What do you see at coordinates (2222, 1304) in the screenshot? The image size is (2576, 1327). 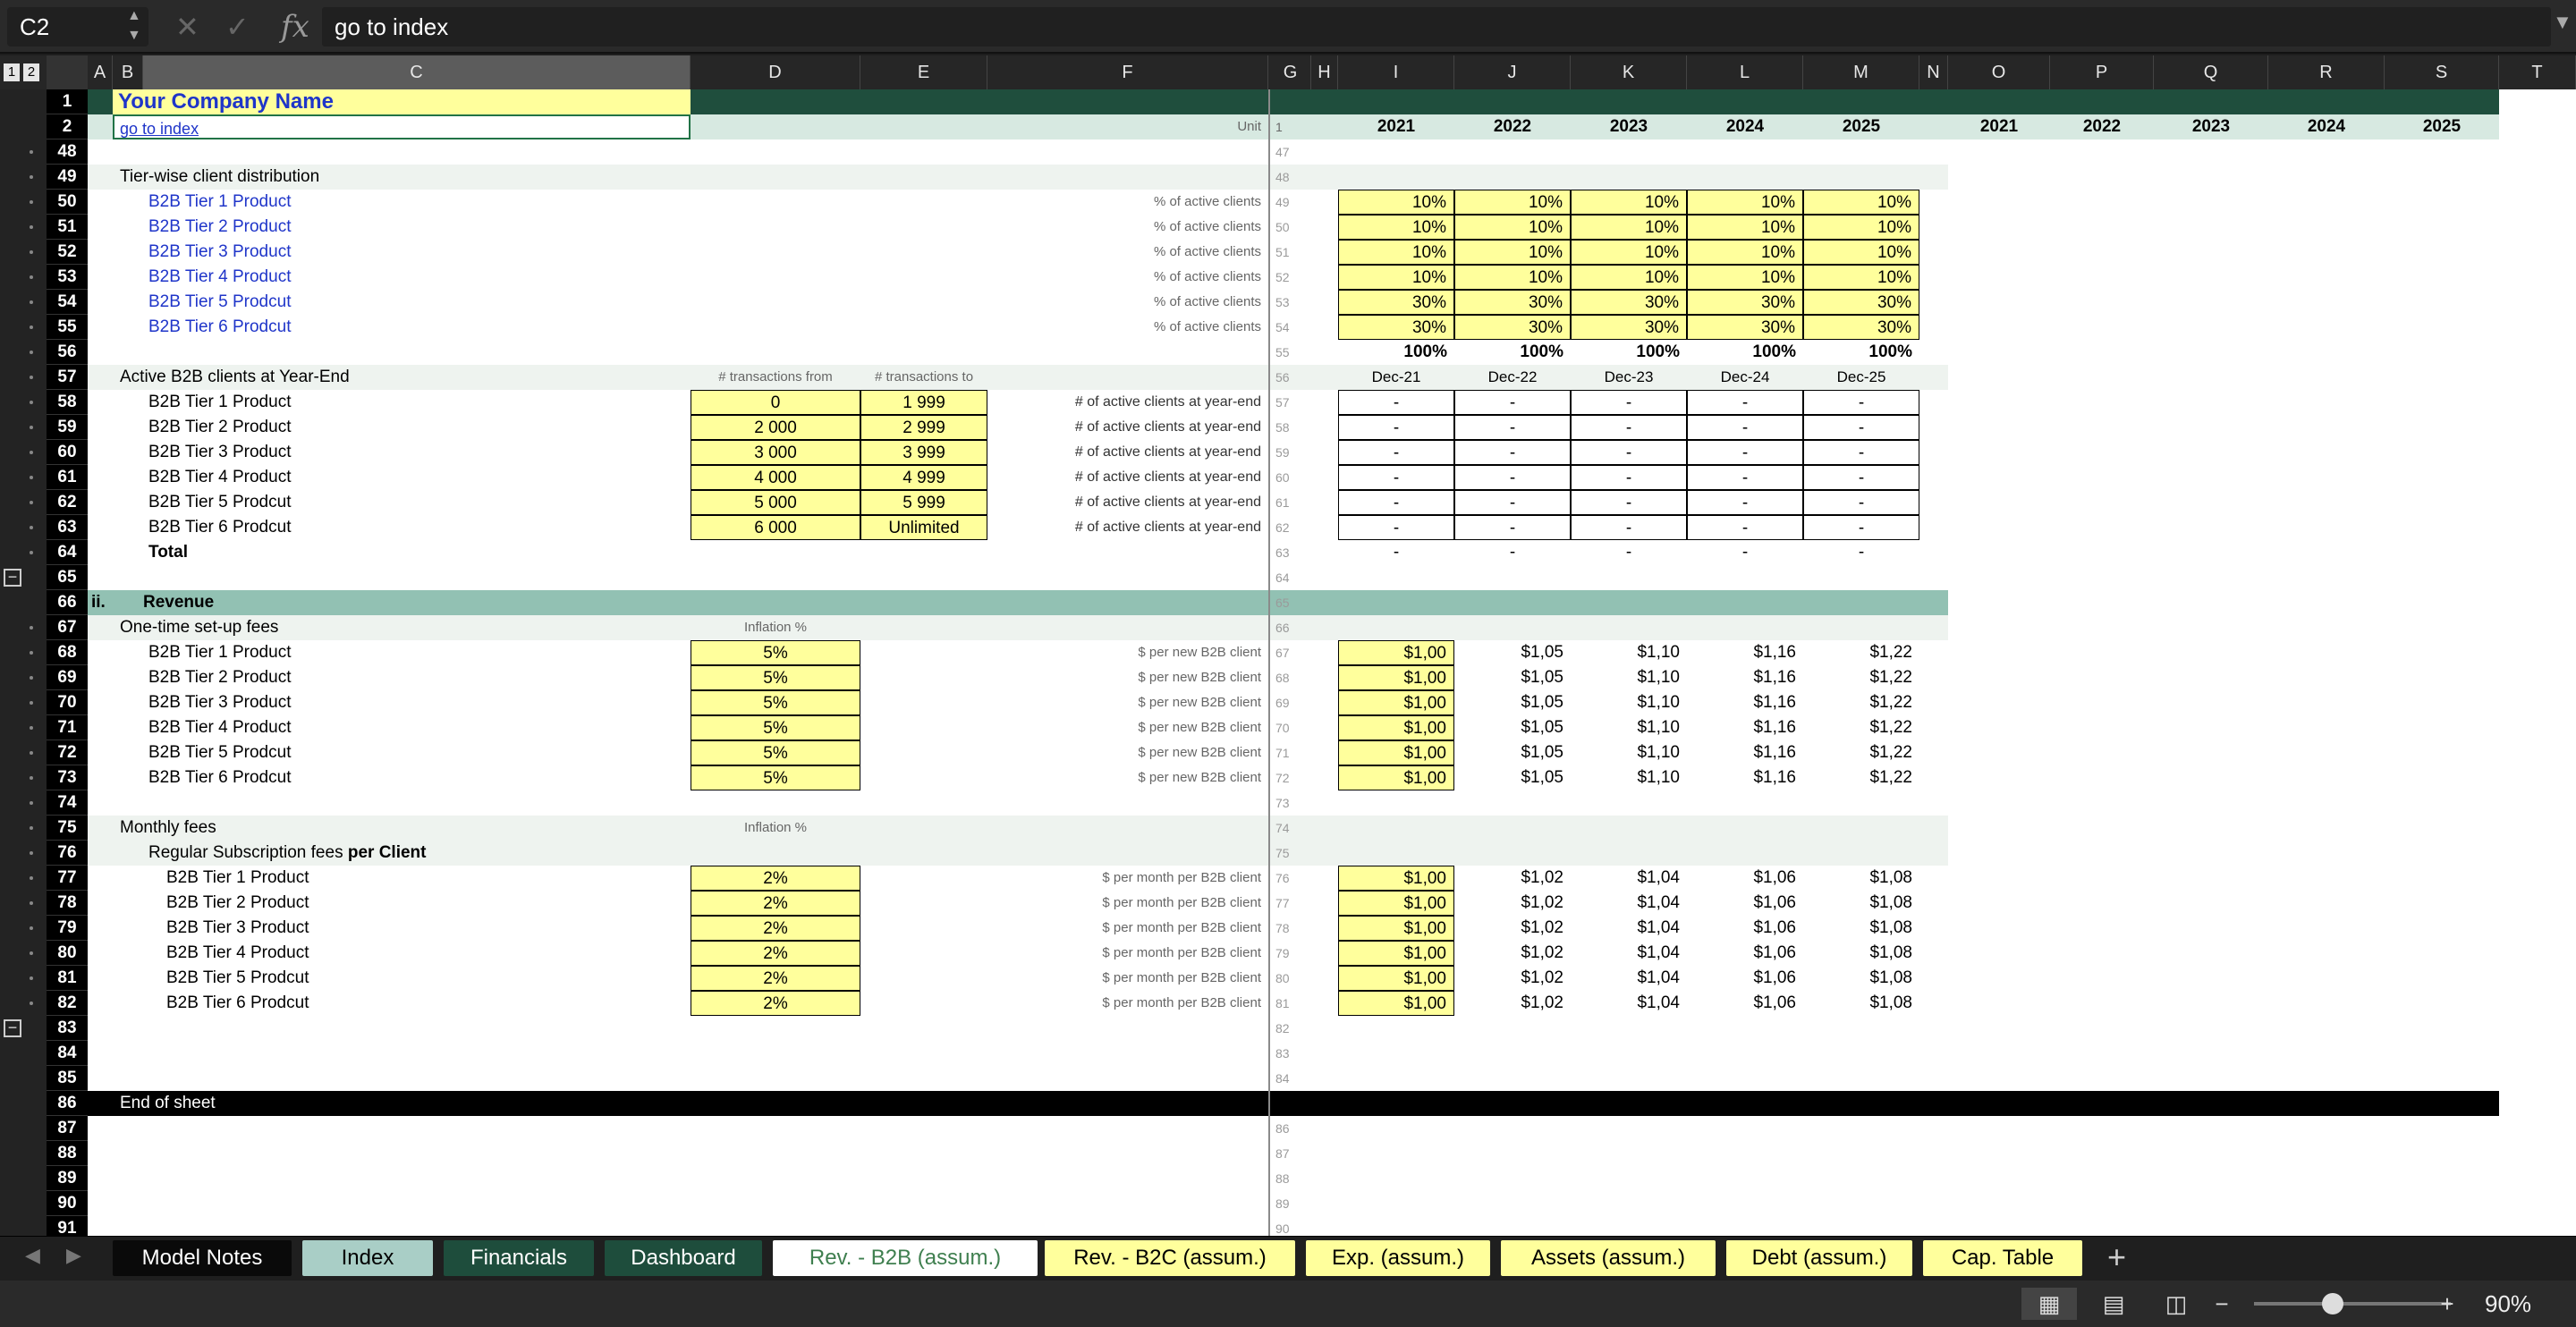 I see `zoom-out-icon: −` at bounding box center [2222, 1304].